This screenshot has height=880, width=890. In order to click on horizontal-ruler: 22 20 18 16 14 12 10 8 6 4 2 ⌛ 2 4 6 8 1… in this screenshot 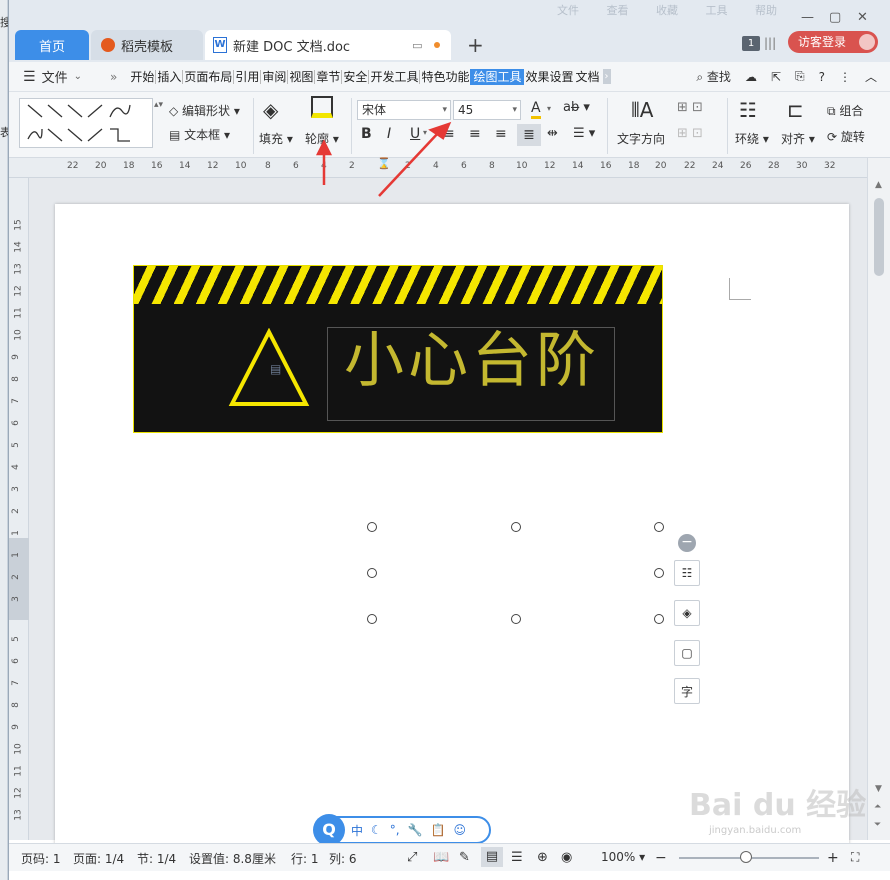, I will do `click(438, 167)`.